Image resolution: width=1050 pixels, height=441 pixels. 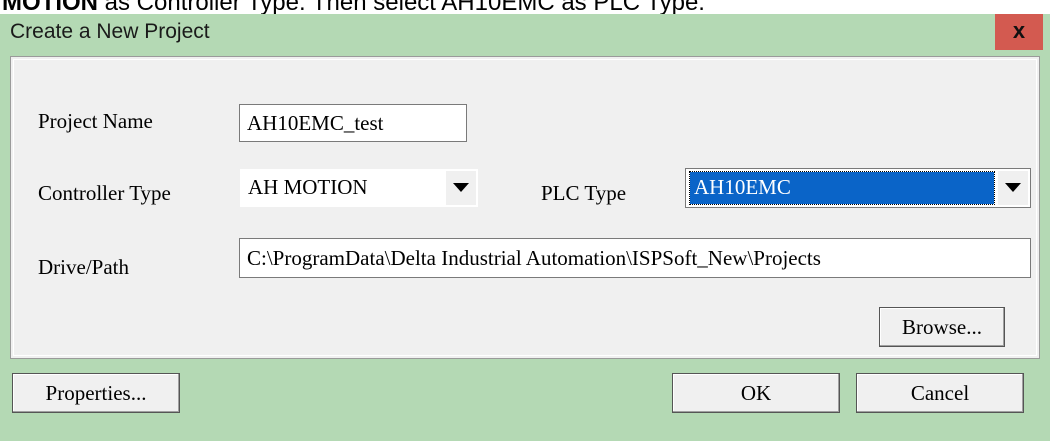 I want to click on controller-type-label: Controller Type, so click(x=104, y=193).